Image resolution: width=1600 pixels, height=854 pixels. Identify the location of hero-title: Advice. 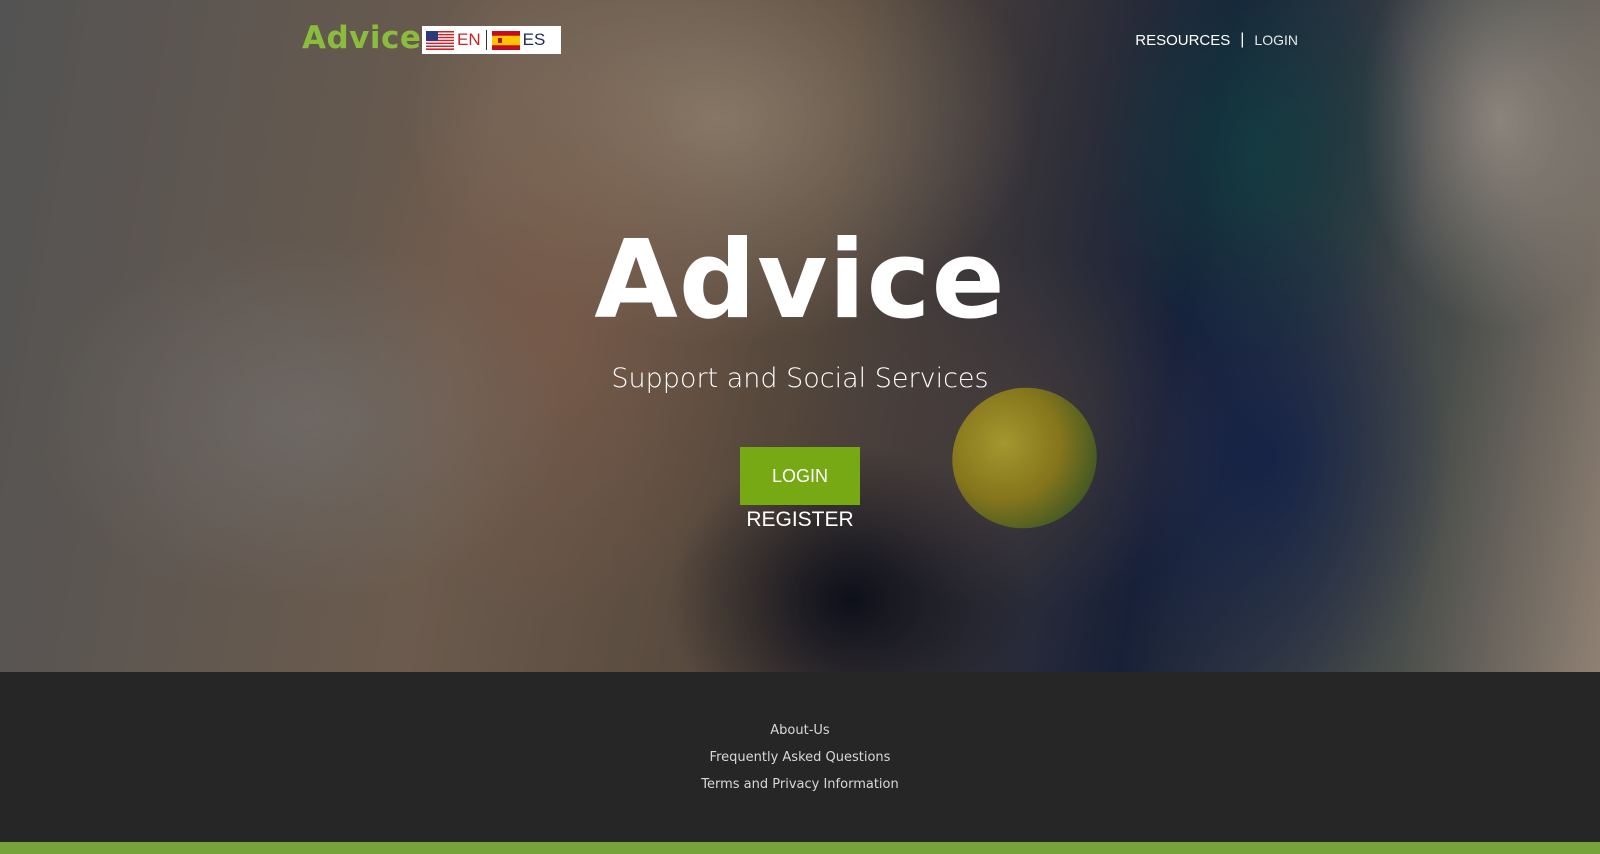
(800, 280).